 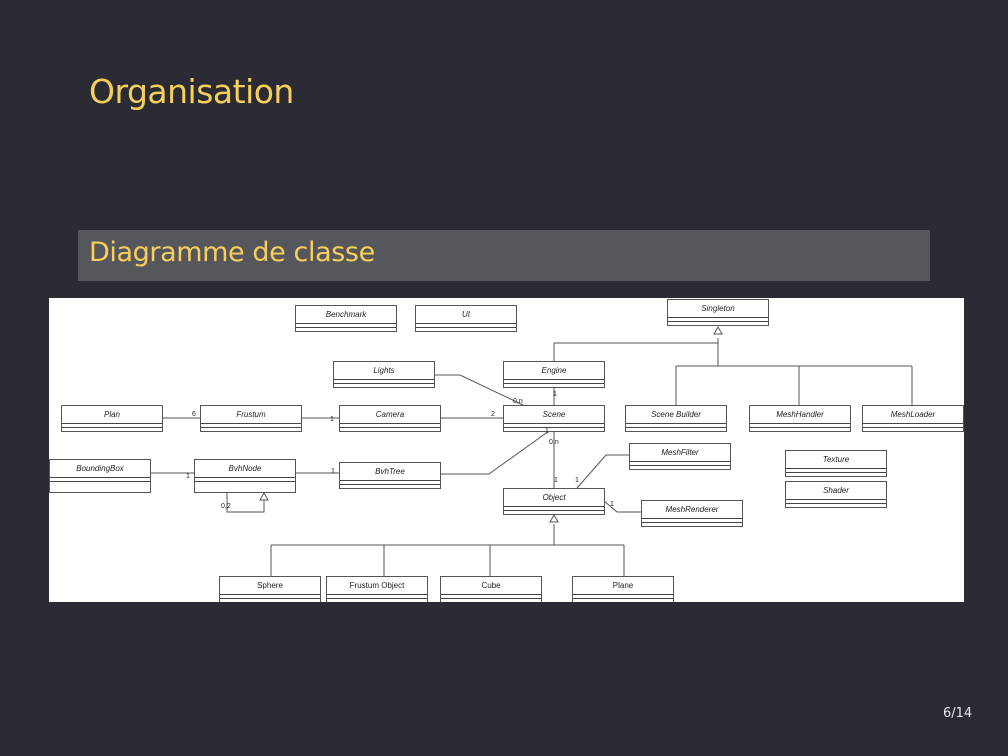 I want to click on class-name: Engine, so click(x=554, y=371).